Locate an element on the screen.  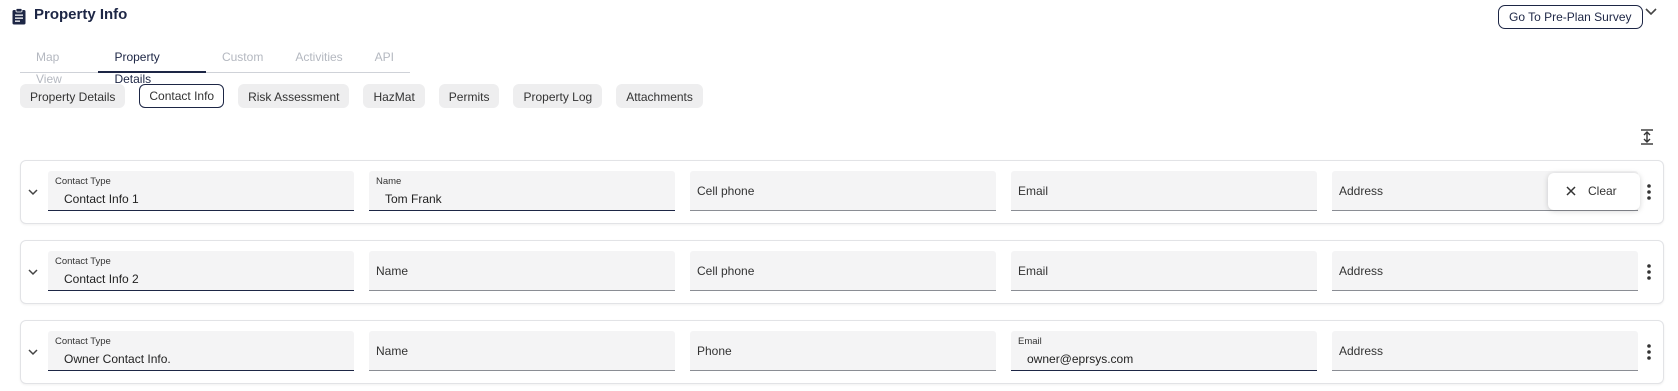
close-icon is located at coordinates (1571, 191).